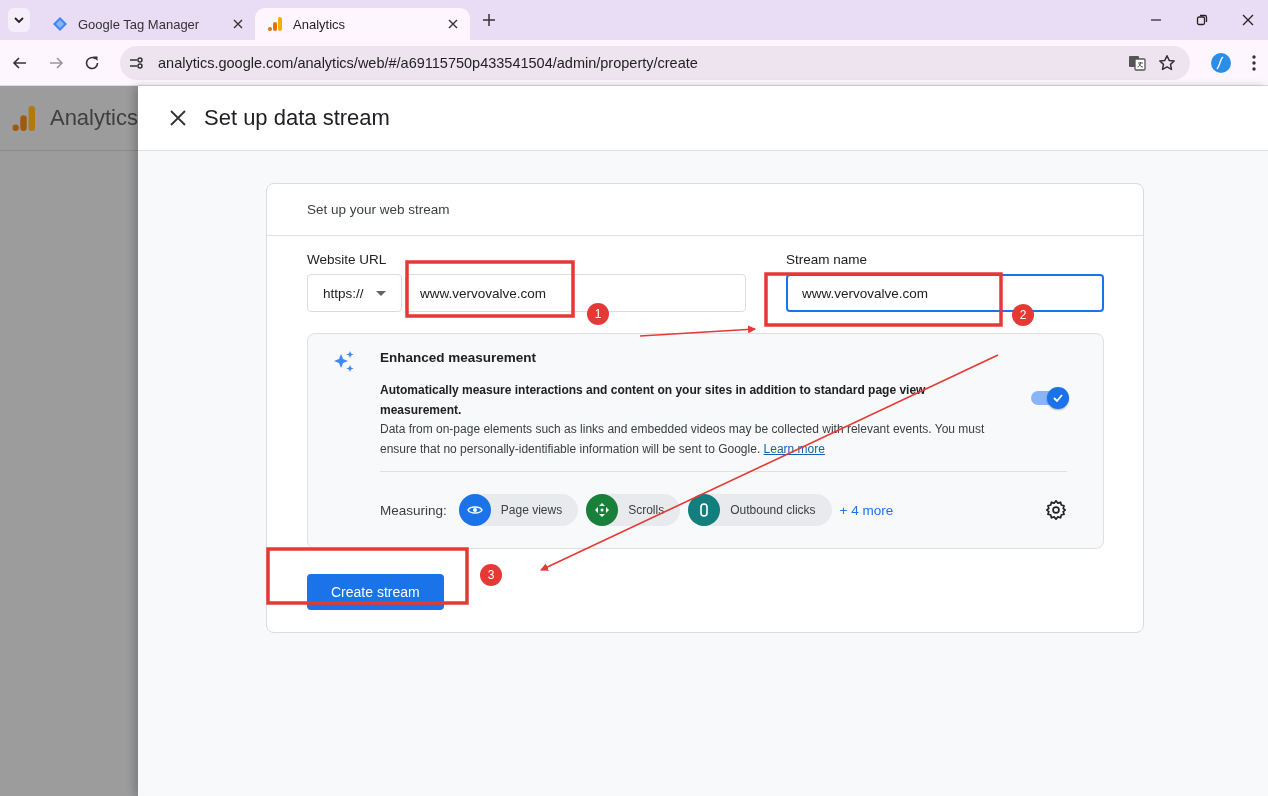 The width and height of the screenshot is (1268, 796). Describe the element at coordinates (92, 62) in the screenshot. I see `reload-icon` at that location.